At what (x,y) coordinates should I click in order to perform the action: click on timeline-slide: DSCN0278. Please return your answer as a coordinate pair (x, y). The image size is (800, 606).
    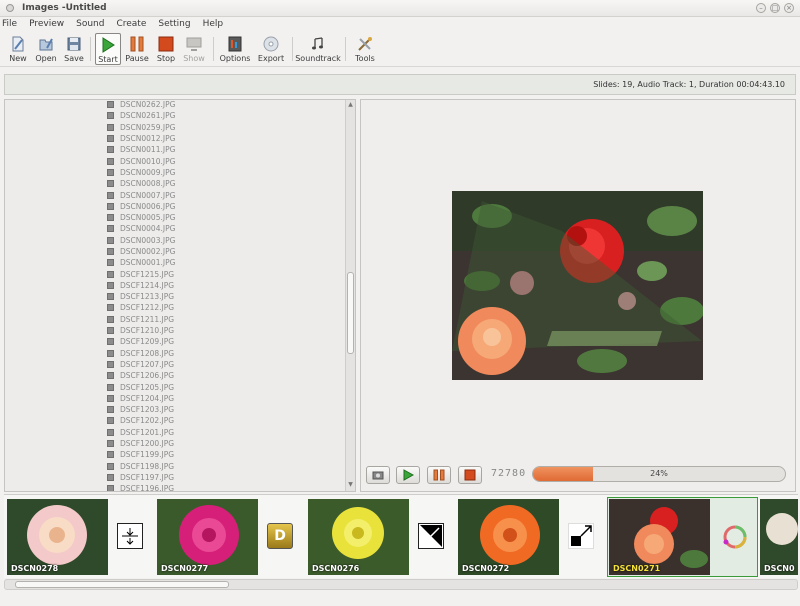
    Looking at the image, I should click on (57, 537).